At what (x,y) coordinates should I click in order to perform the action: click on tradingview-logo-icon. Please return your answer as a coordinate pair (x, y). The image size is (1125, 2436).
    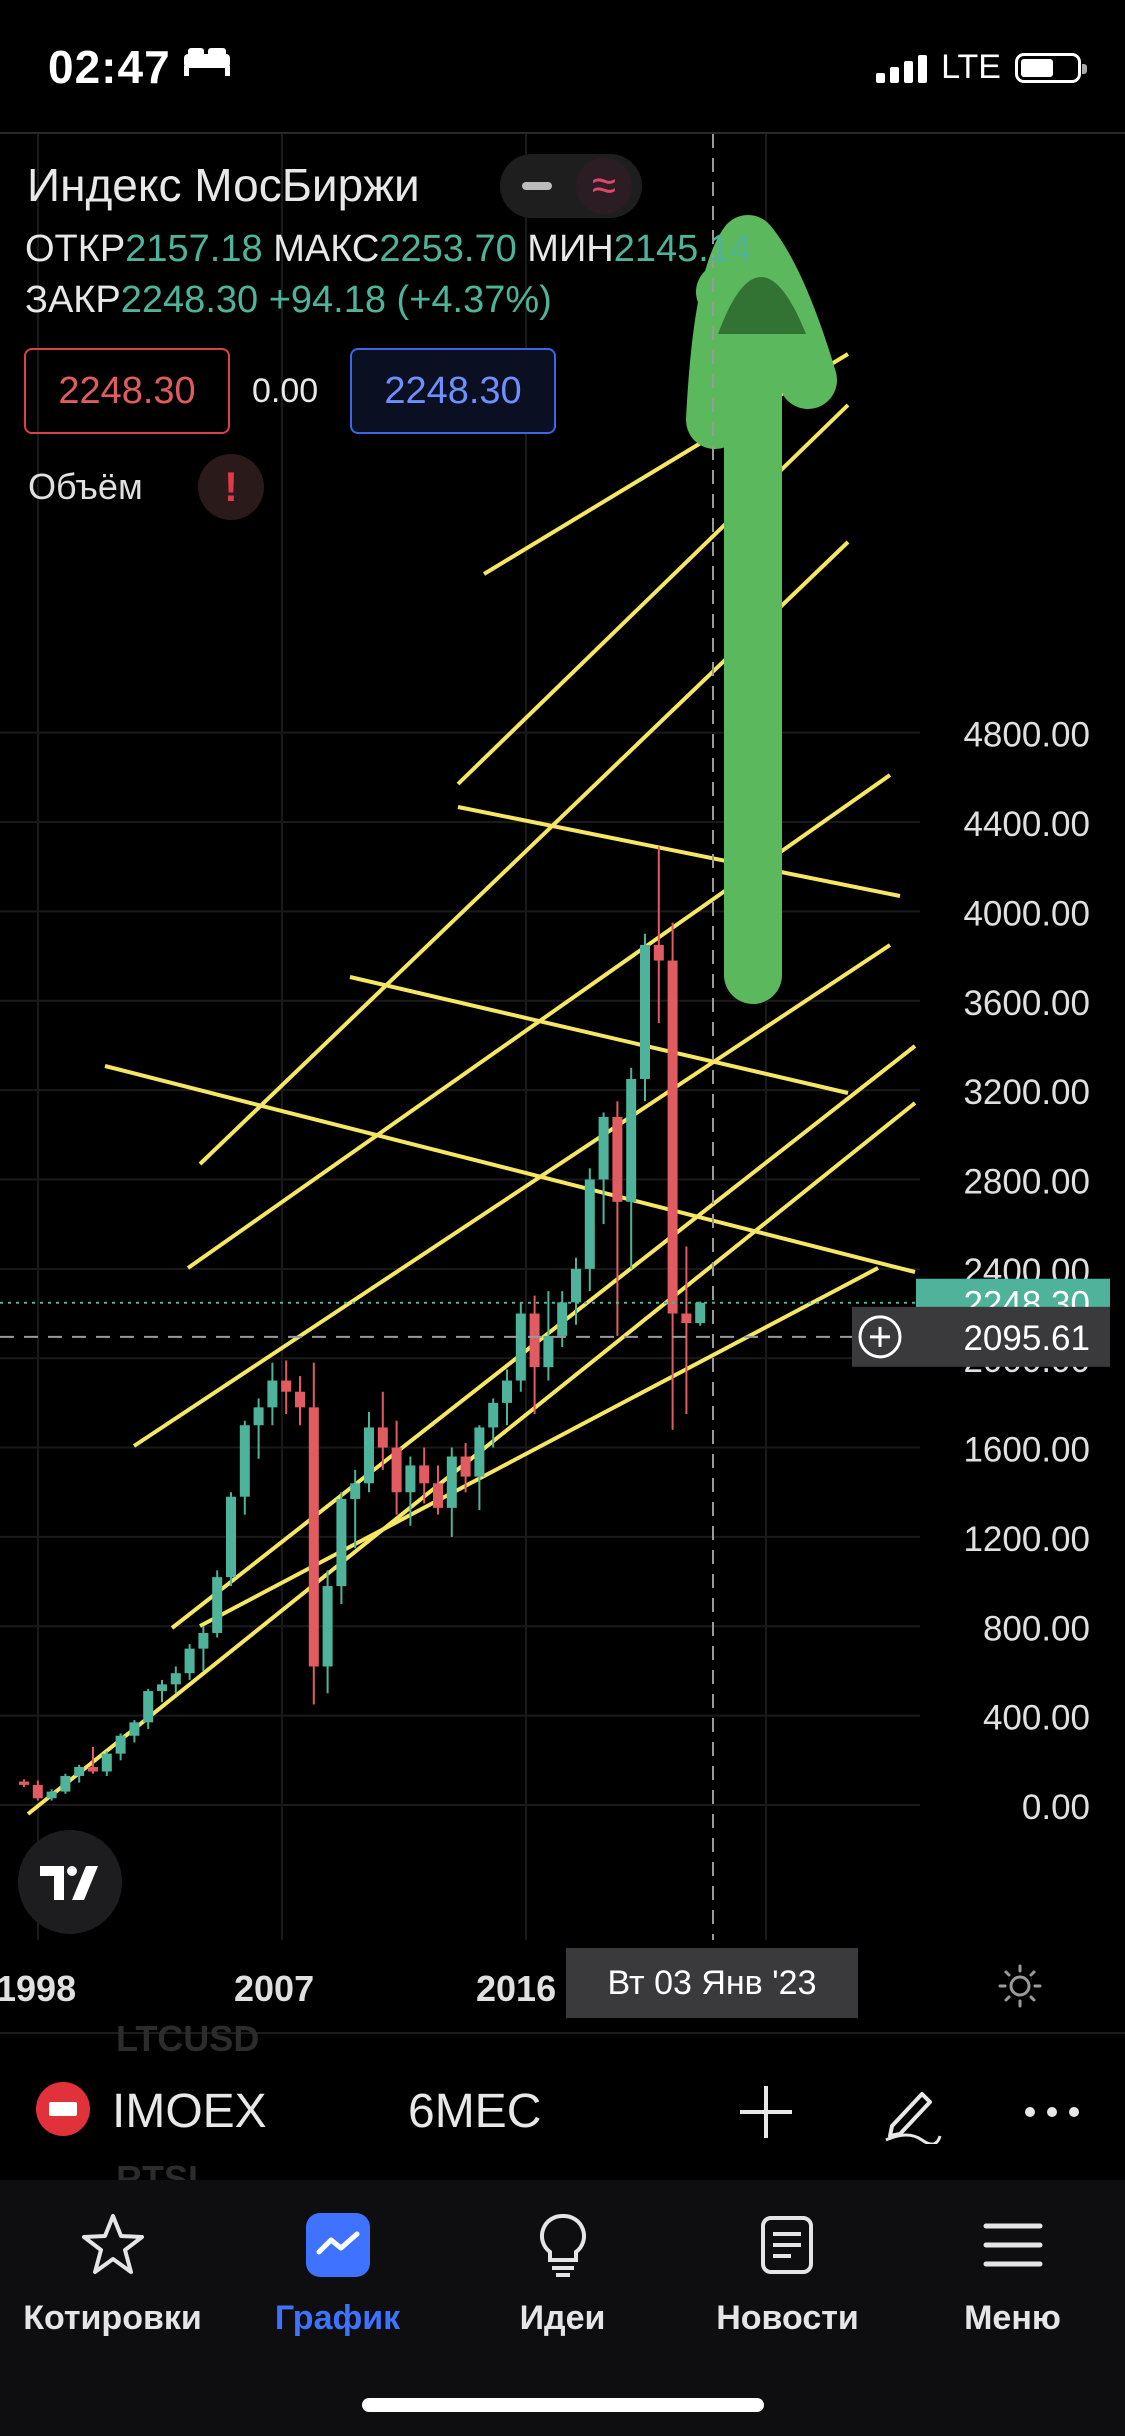
    Looking at the image, I should click on (69, 1883).